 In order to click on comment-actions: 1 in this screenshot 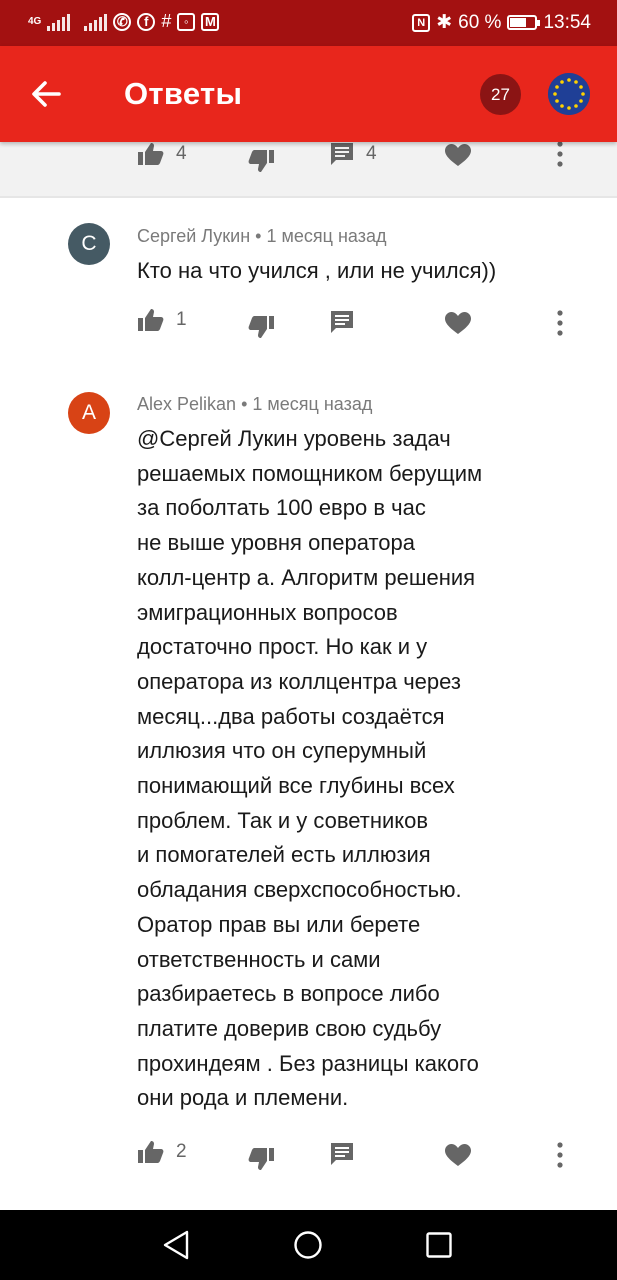, I will do `click(308, 326)`.